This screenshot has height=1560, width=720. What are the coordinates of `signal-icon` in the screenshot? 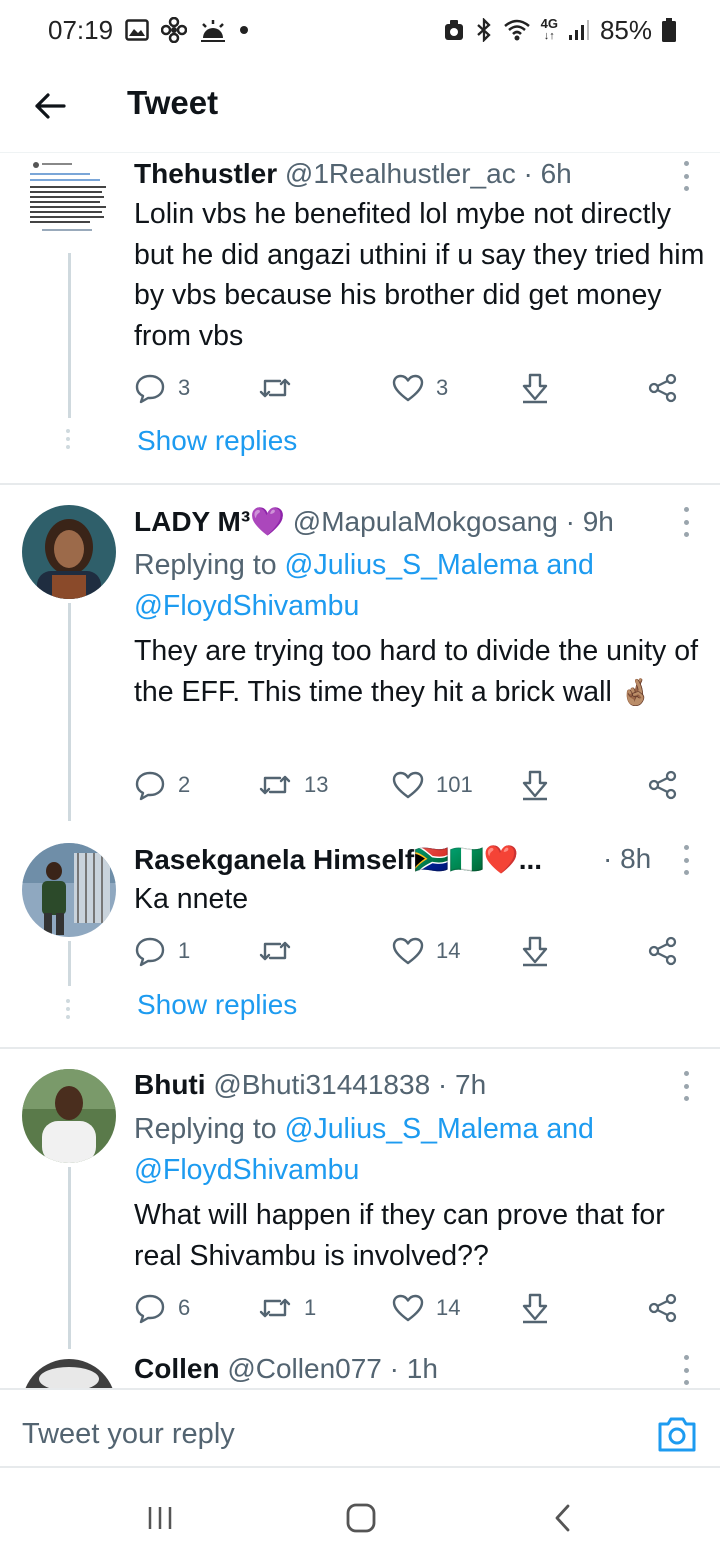 It's located at (579, 30).